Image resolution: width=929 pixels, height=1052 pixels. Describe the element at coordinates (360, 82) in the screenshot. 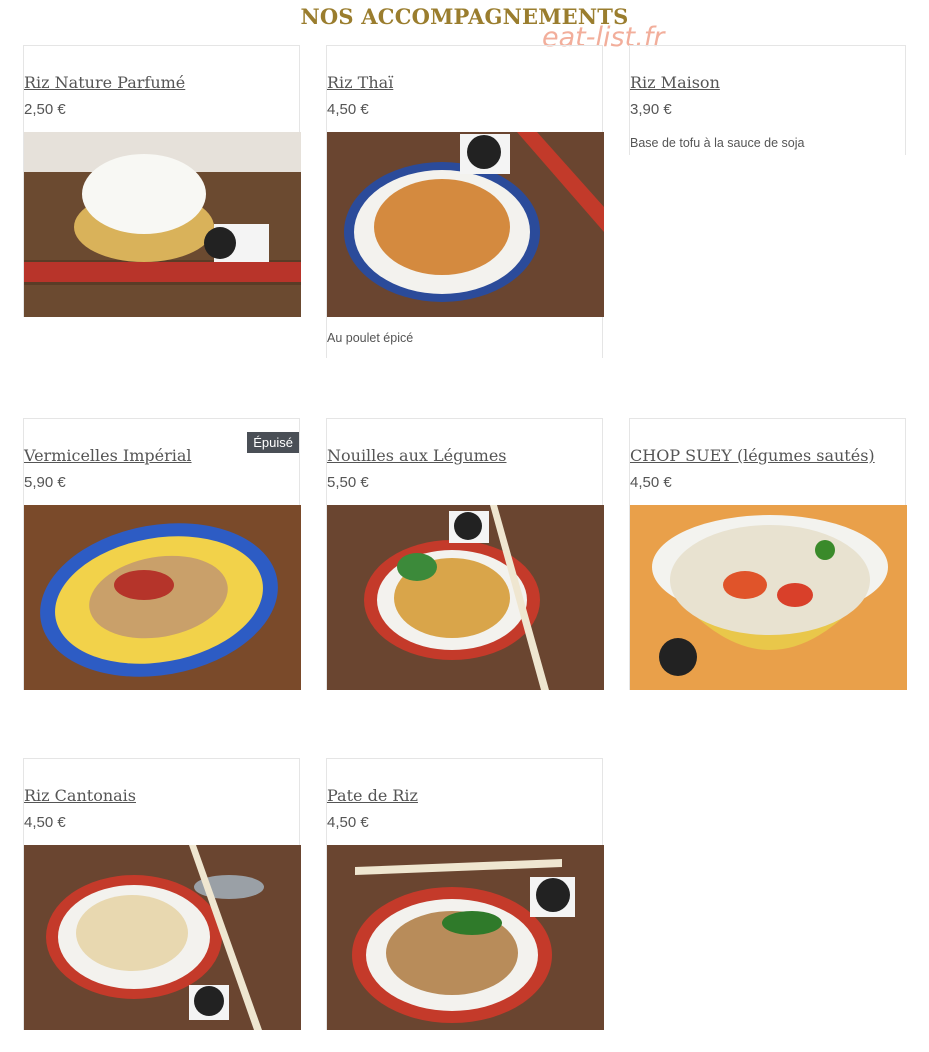

I see `product-title-link: Riz Thaï` at that location.